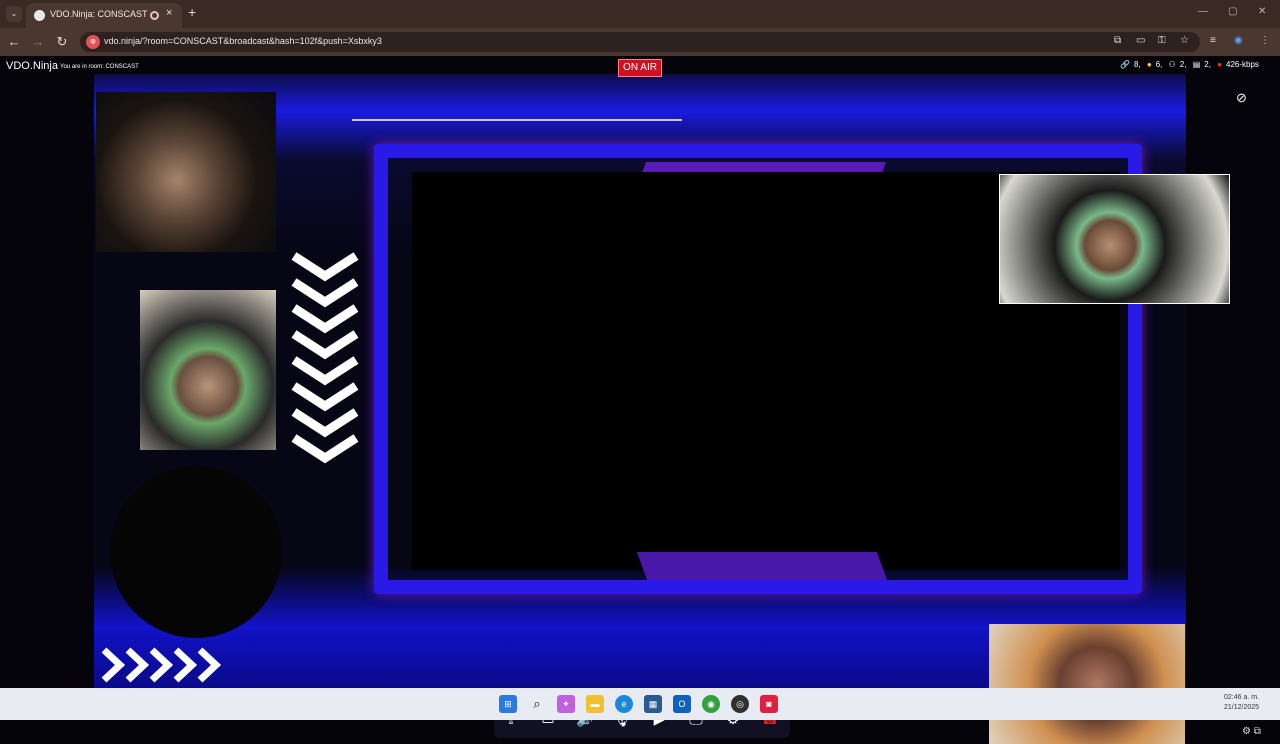 This screenshot has width=1280, height=744. Describe the element at coordinates (14, 41) in the screenshot. I see `back-button: ←` at that location.